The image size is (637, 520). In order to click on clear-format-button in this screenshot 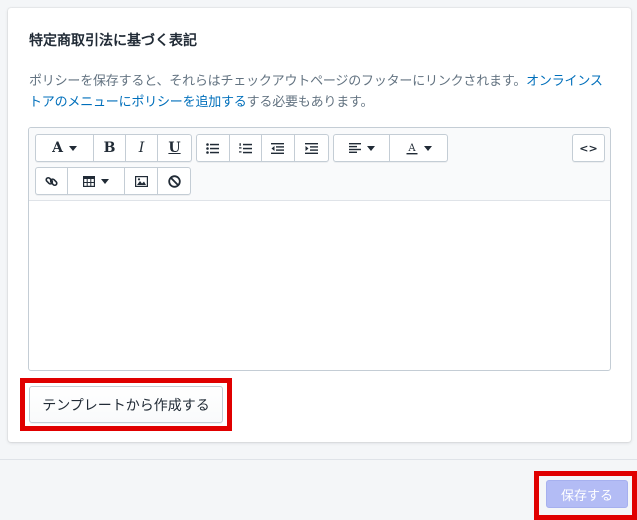, I will do `click(174, 181)`.